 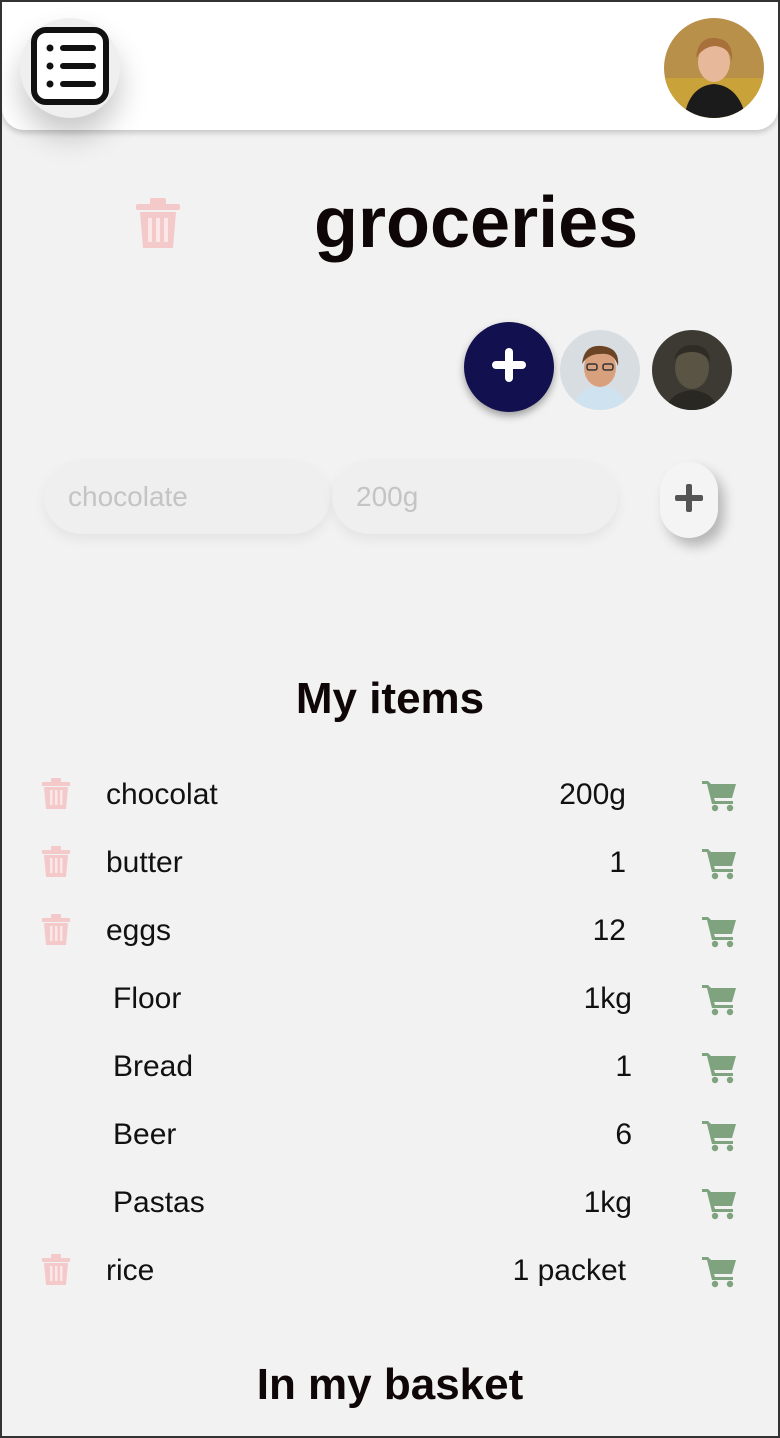 What do you see at coordinates (390, 1068) in the screenshot?
I see `list-item: Bread 1` at bounding box center [390, 1068].